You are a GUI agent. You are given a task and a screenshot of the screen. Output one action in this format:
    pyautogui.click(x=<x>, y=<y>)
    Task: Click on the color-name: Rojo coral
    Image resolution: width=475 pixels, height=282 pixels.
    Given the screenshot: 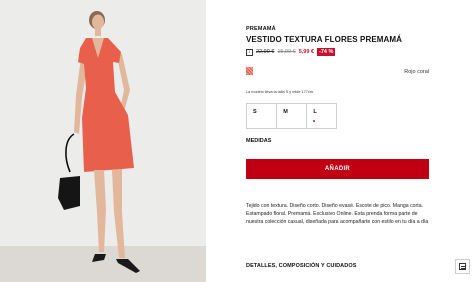 What is the action you would take?
    pyautogui.click(x=416, y=72)
    